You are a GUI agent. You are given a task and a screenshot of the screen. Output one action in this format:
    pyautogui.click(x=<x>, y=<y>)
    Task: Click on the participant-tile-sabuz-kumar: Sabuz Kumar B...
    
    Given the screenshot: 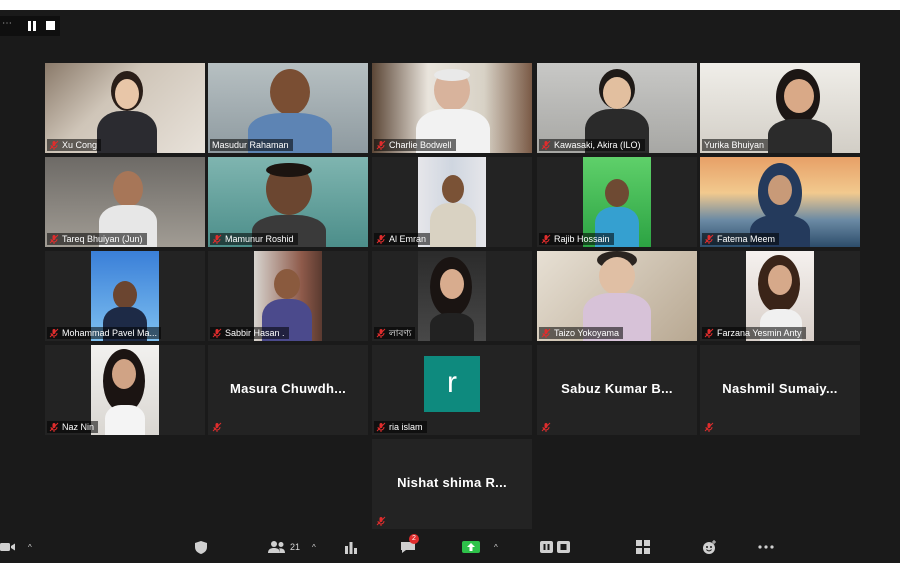 What is the action you would take?
    pyautogui.click(x=617, y=390)
    